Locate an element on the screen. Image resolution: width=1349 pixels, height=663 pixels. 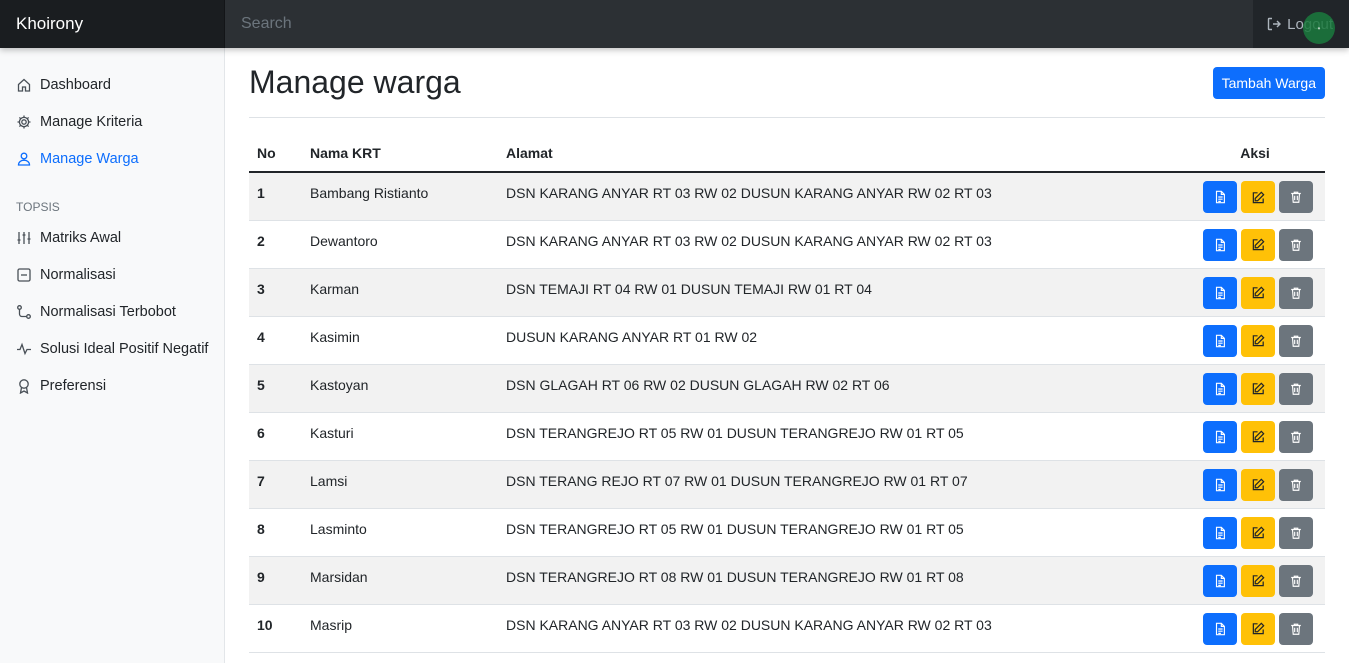
sliders-icon is located at coordinates (24, 237).